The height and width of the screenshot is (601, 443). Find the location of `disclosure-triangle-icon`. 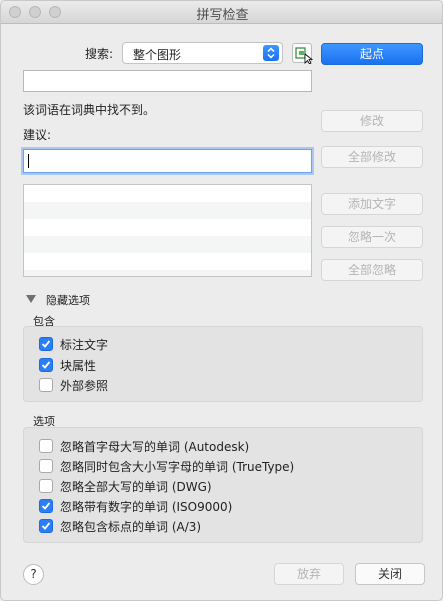

disclosure-triangle-icon is located at coordinates (31, 299).